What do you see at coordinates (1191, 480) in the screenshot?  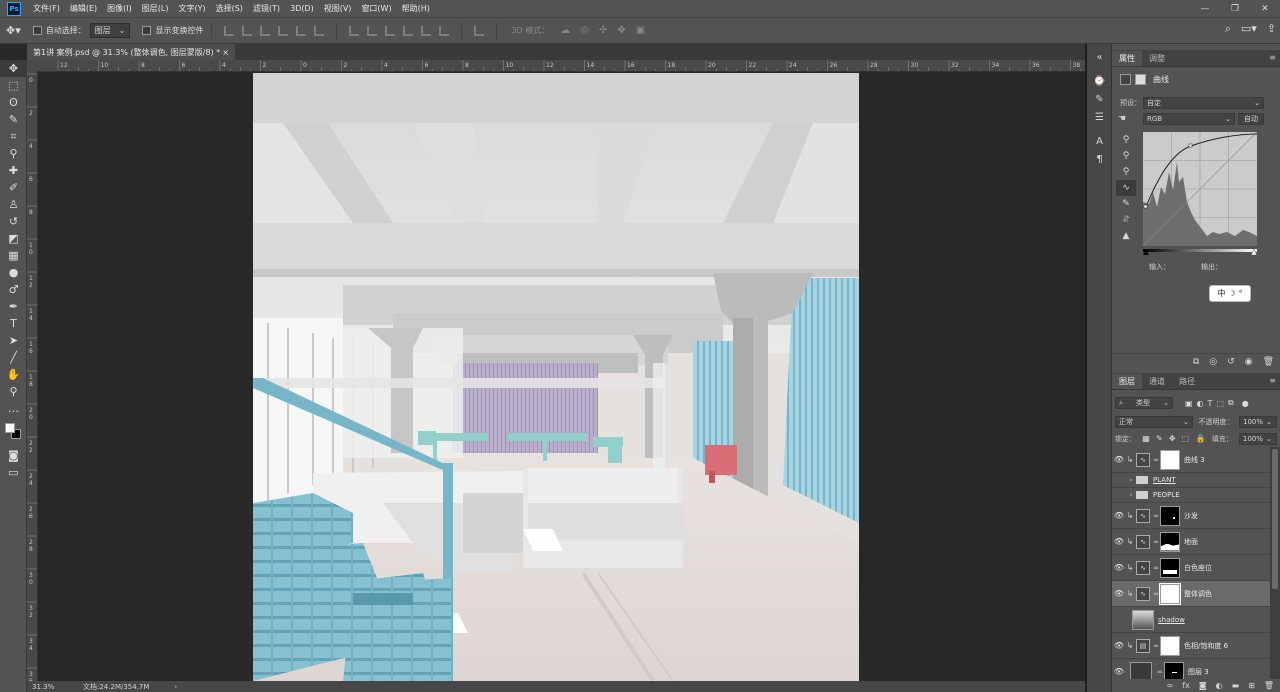 I see `layer-group-row: 👁 › PLANT` at bounding box center [1191, 480].